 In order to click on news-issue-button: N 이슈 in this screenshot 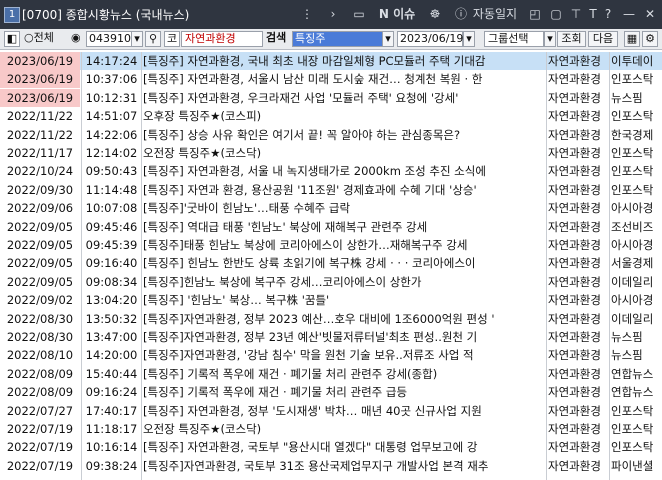, I will do `click(397, 14)`.